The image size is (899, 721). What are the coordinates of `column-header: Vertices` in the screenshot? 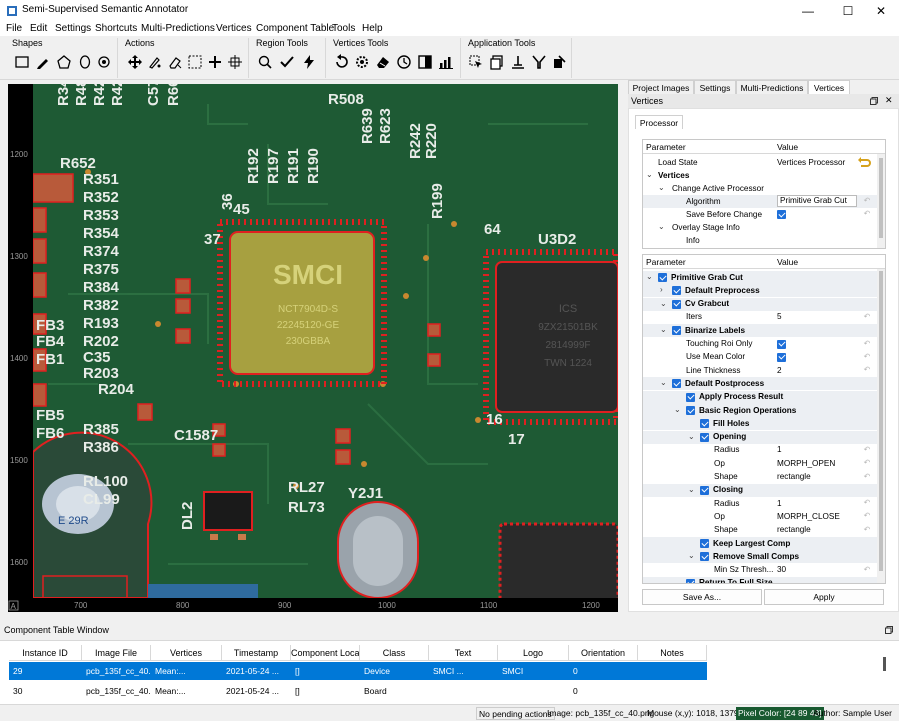 It's located at (186, 653).